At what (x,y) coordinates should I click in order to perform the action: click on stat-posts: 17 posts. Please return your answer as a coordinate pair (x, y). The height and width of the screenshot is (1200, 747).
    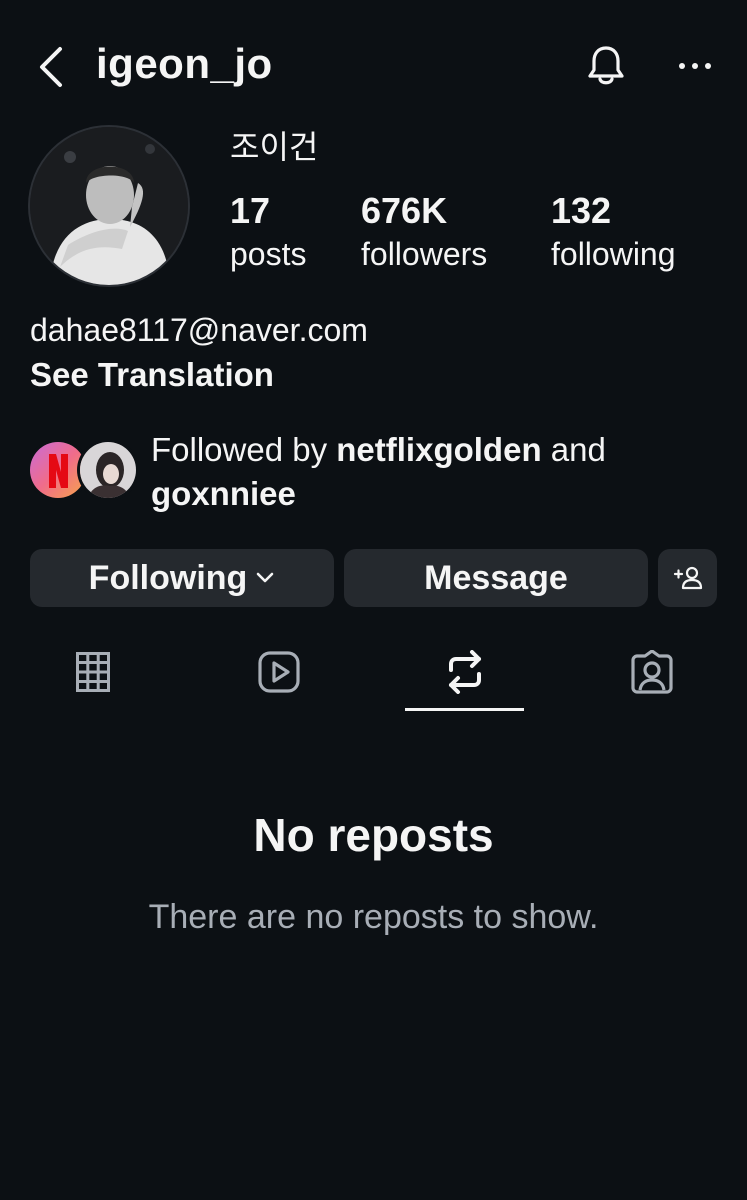
    Looking at the image, I should click on (268, 231).